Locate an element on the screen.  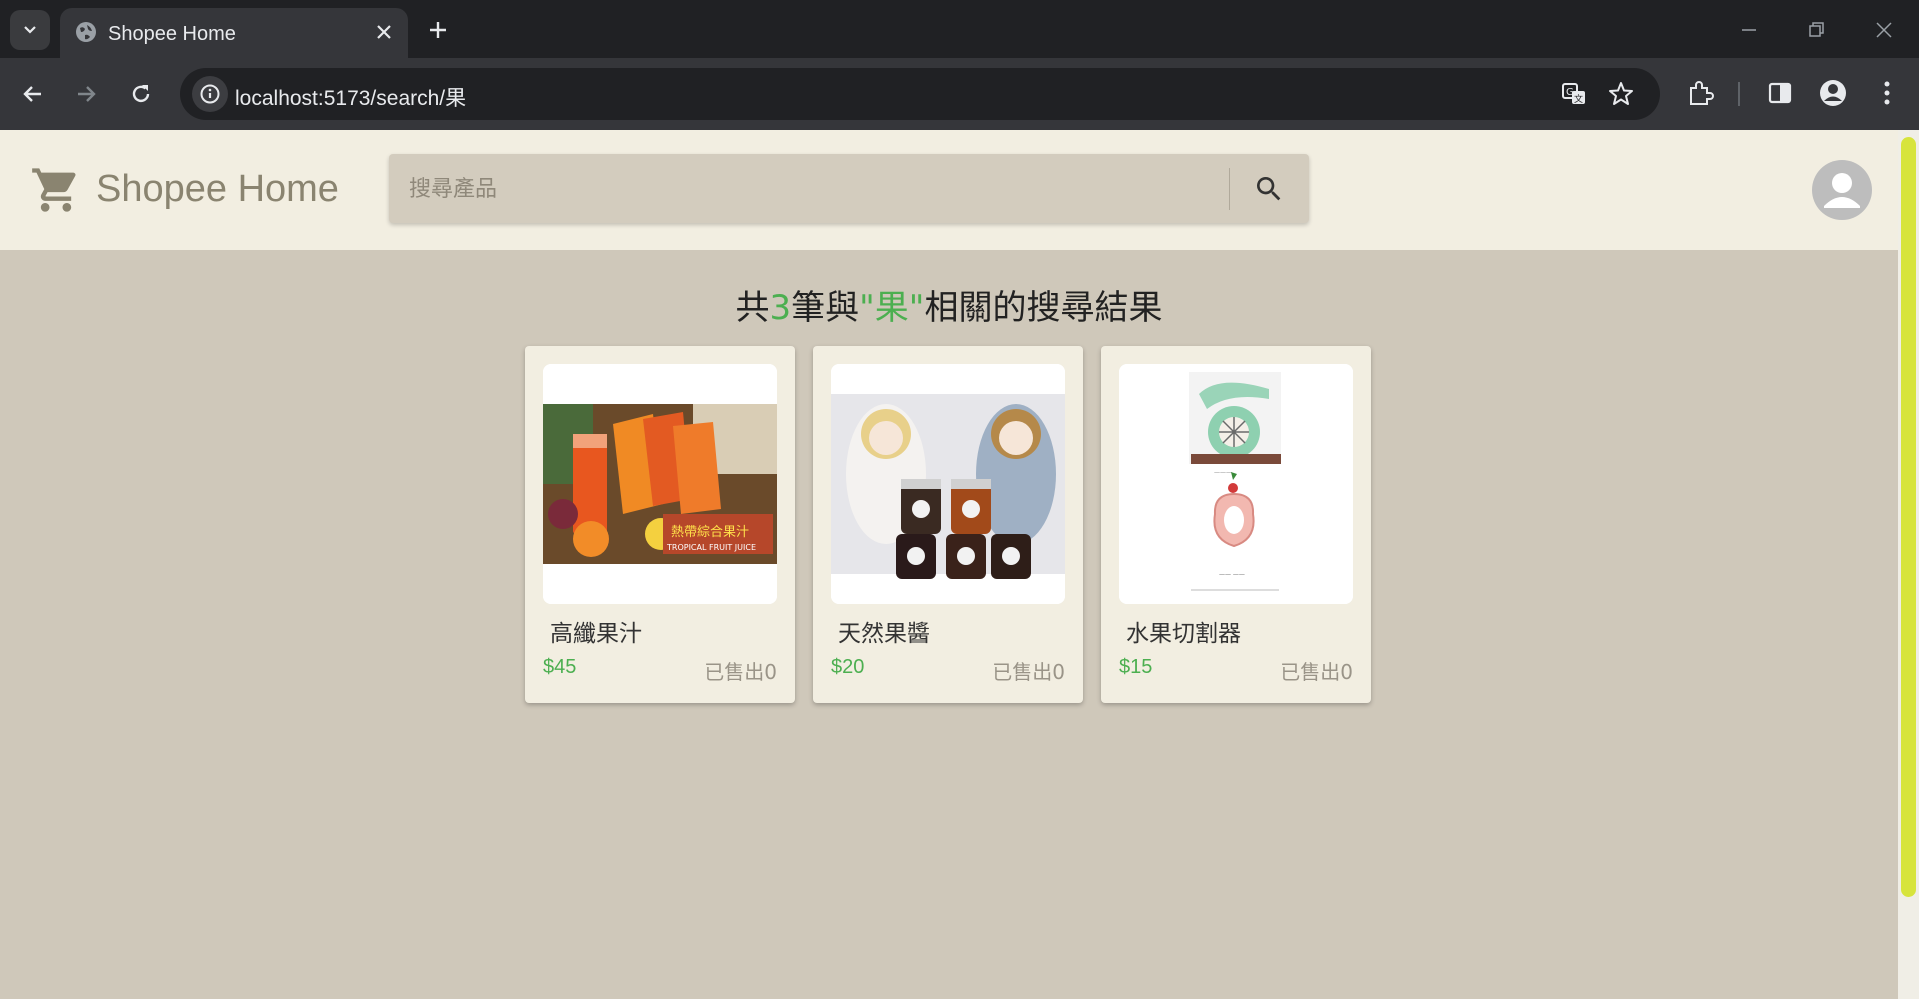
product-image-jam is located at coordinates (948, 484).